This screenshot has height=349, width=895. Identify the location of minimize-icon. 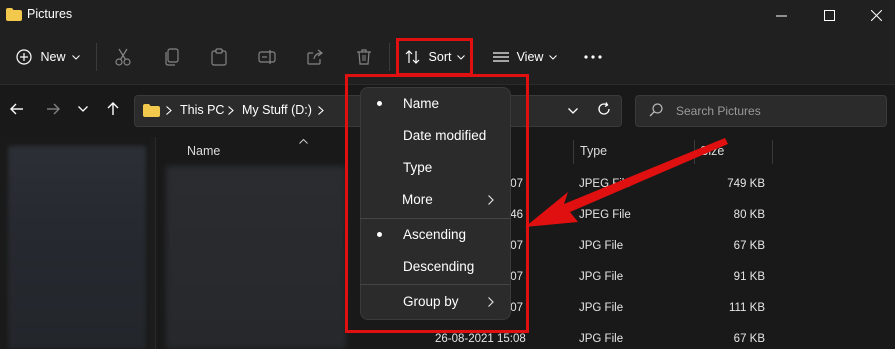
(781, 15).